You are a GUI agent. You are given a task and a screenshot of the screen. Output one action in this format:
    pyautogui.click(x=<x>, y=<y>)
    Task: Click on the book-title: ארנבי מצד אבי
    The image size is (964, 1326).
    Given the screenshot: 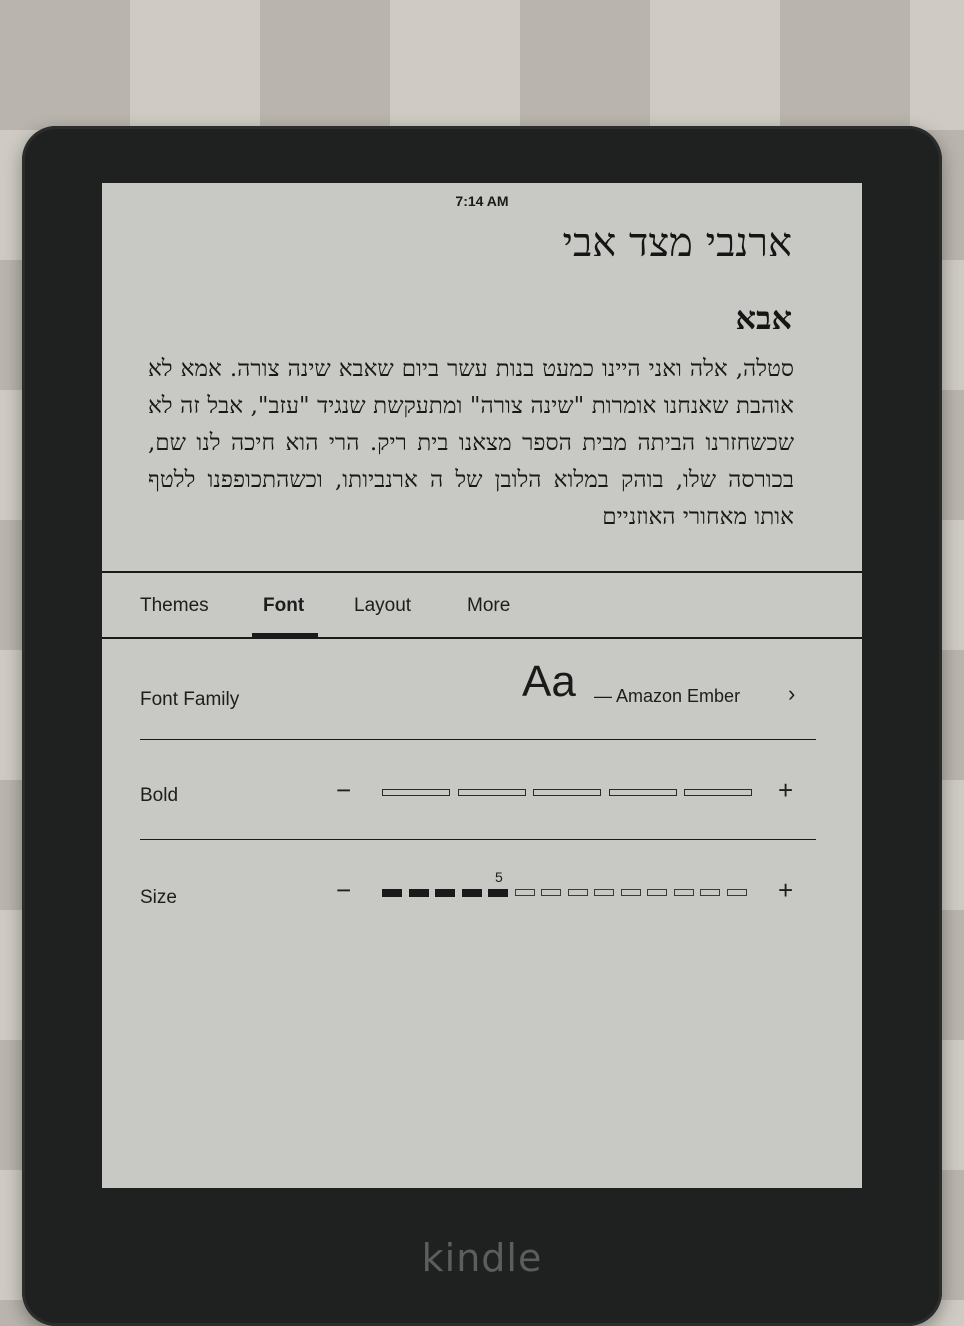 What is the action you would take?
    pyautogui.click(x=677, y=243)
    